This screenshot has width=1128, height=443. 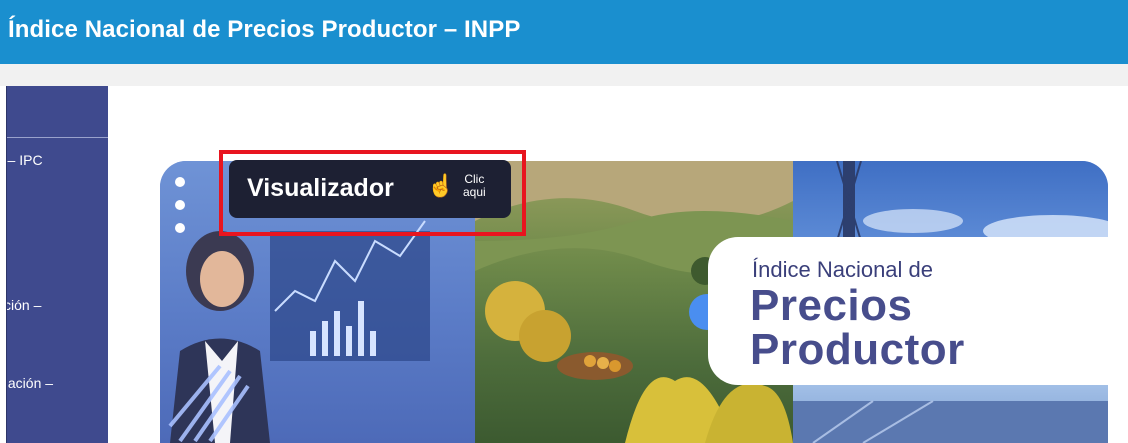 I want to click on highlight-box, so click(x=372, y=193).